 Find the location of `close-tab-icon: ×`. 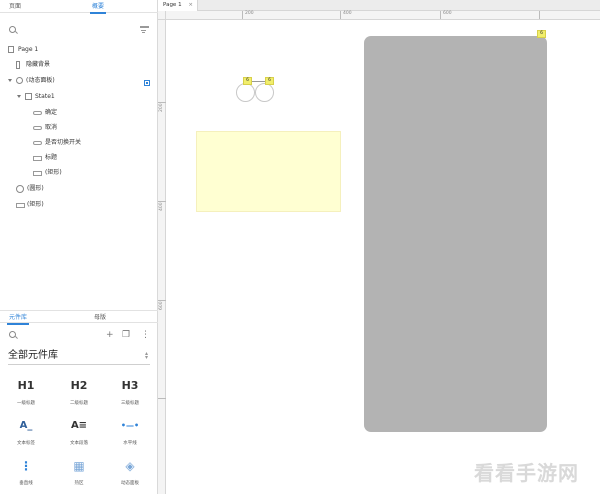

close-tab-icon: × is located at coordinates (190, 5).